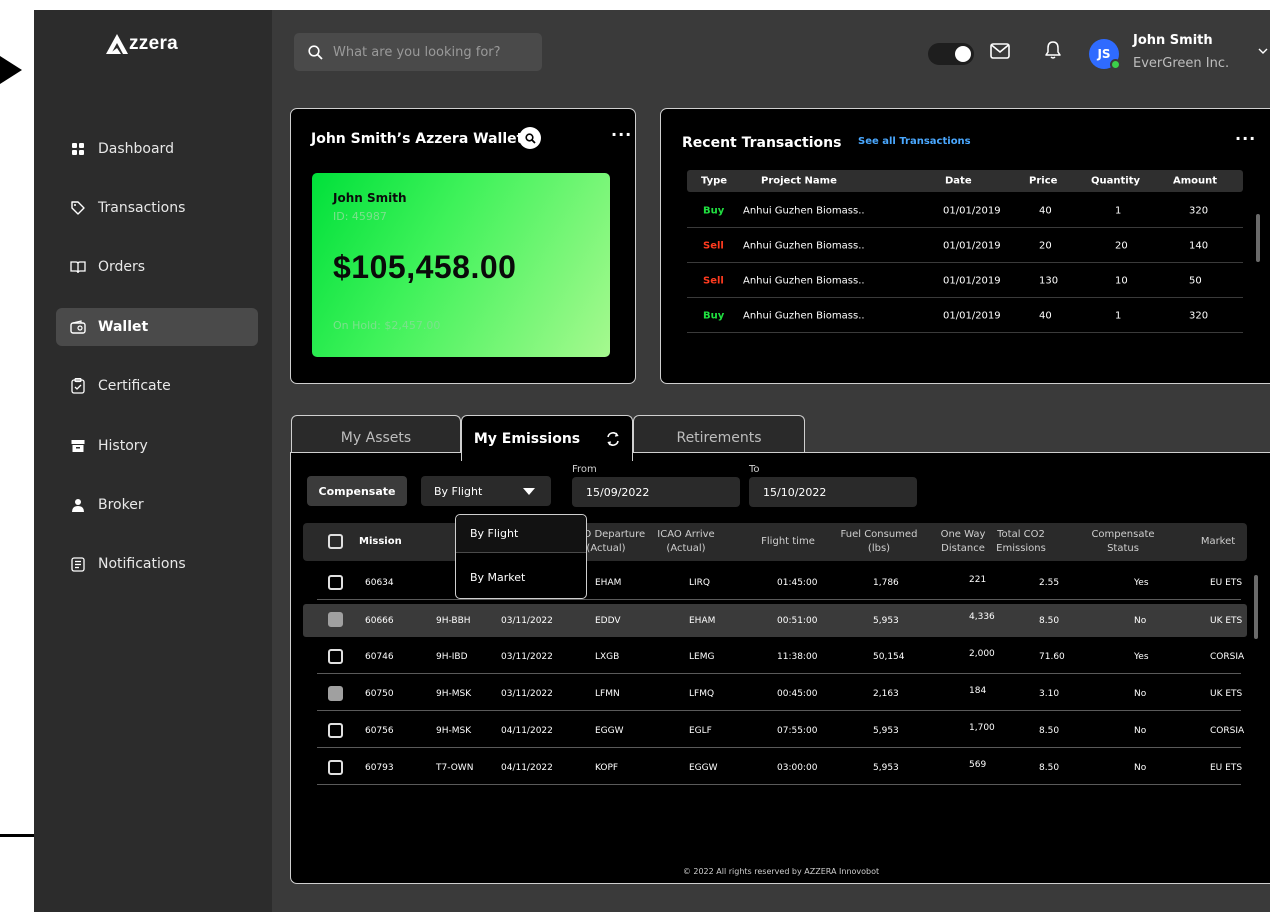 Image resolution: width=1270 pixels, height=912 pixels. I want to click on cell-date: 01/01/2019, so click(972, 280).